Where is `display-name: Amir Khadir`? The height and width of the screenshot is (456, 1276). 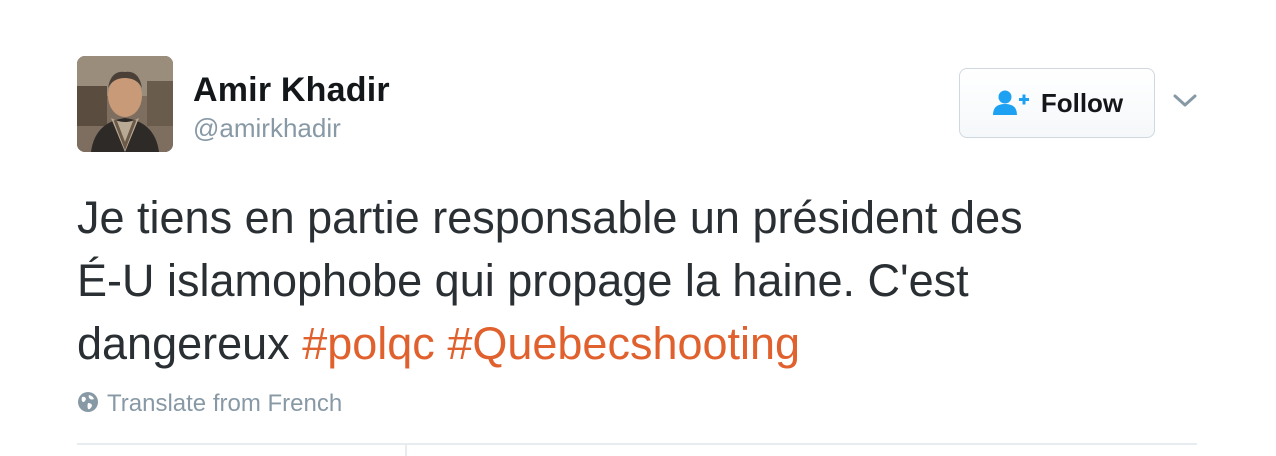 display-name: Amir Khadir is located at coordinates (291, 90).